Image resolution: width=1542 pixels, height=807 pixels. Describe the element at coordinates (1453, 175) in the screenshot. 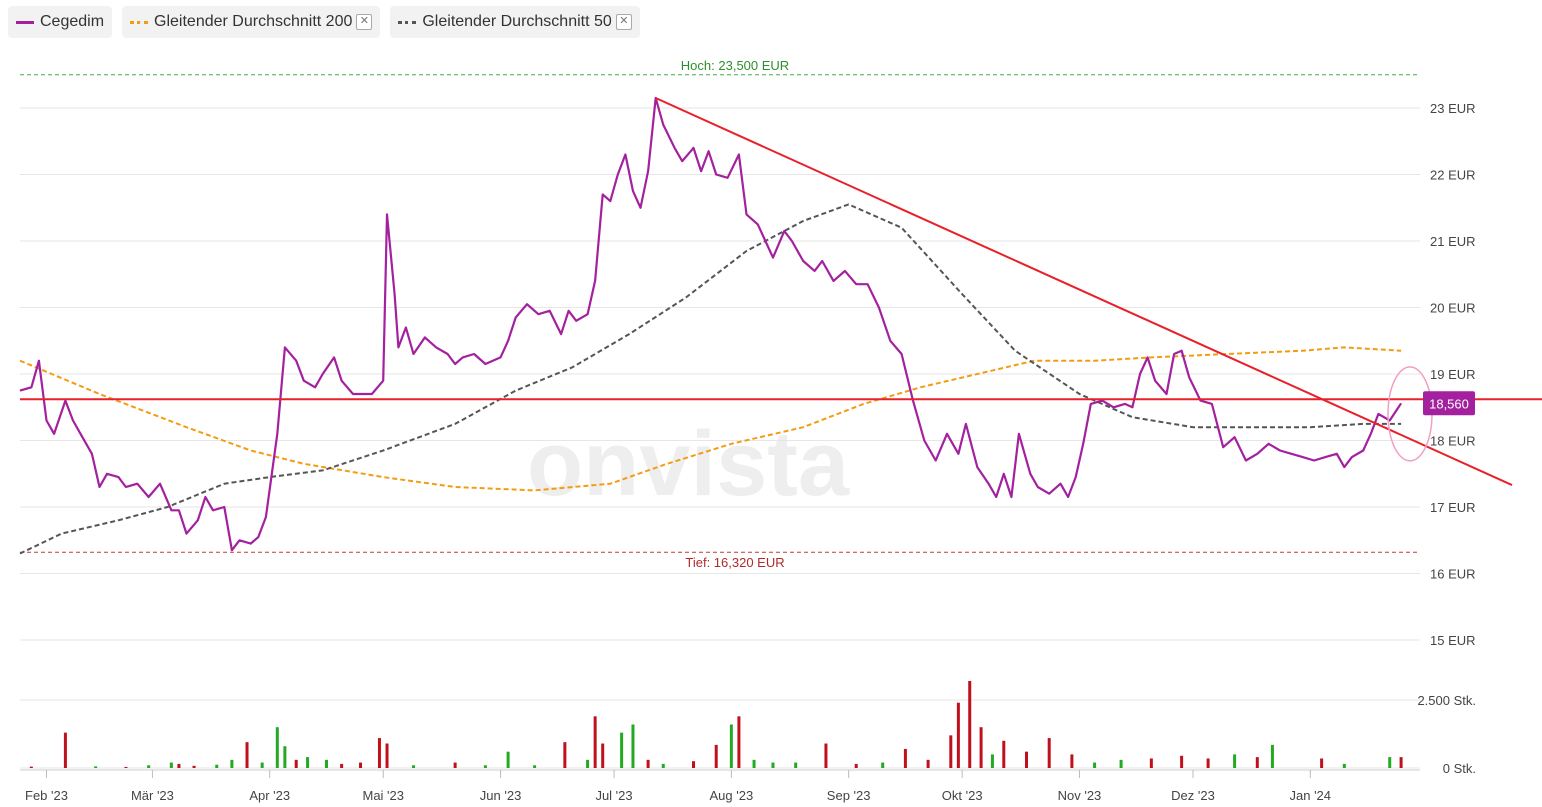

I see `y-tick-label: 22 EUR` at that location.